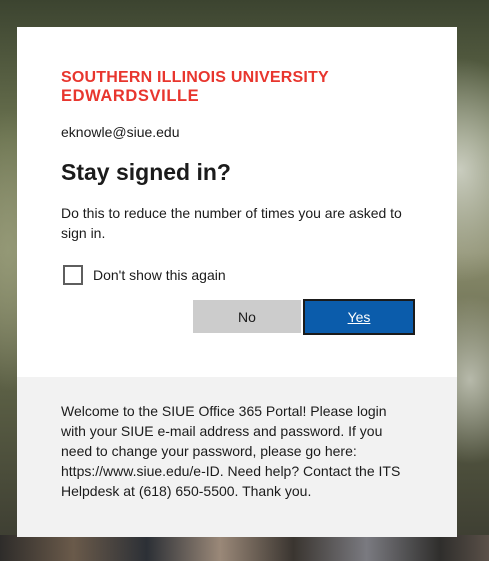 Image resolution: width=489 pixels, height=561 pixels. What do you see at coordinates (120, 132) in the screenshot?
I see `account-email: eknowle@siue.edu` at bounding box center [120, 132].